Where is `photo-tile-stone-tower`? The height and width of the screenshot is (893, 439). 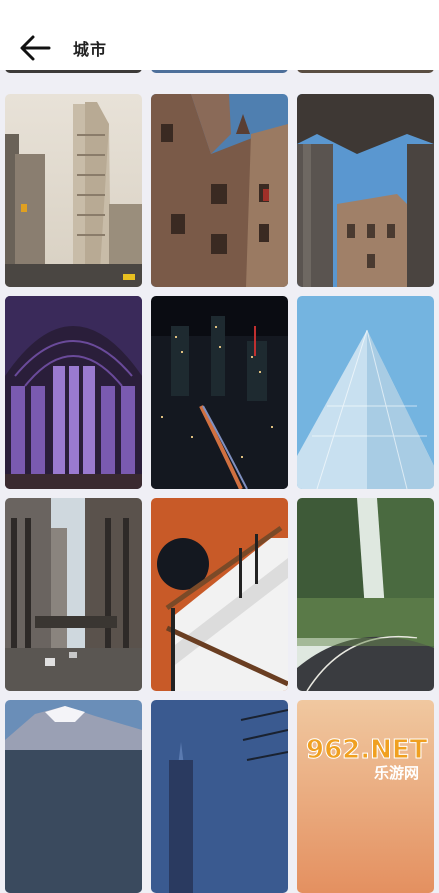 photo-tile-stone-tower is located at coordinates (365, 190).